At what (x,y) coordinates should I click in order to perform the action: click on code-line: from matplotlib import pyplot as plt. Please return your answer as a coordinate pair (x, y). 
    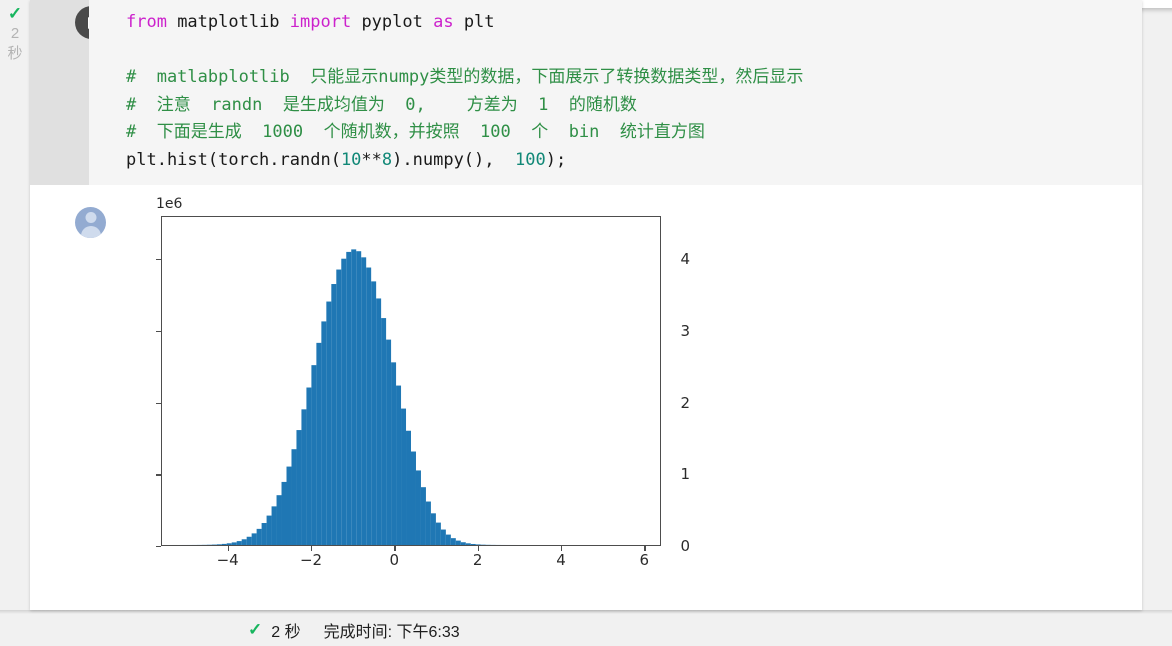
    Looking at the image, I should click on (634, 23).